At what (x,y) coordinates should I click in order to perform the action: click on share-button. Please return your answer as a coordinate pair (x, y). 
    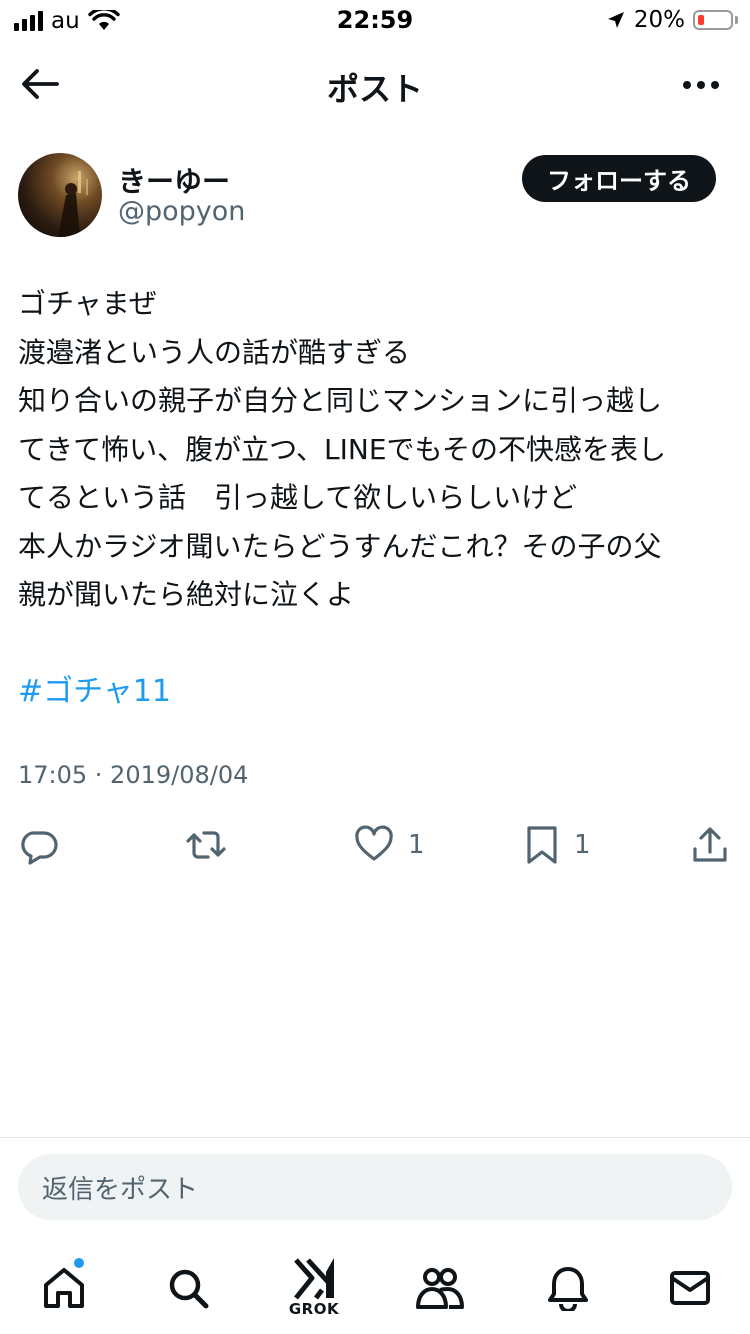
    Looking at the image, I should click on (710, 845).